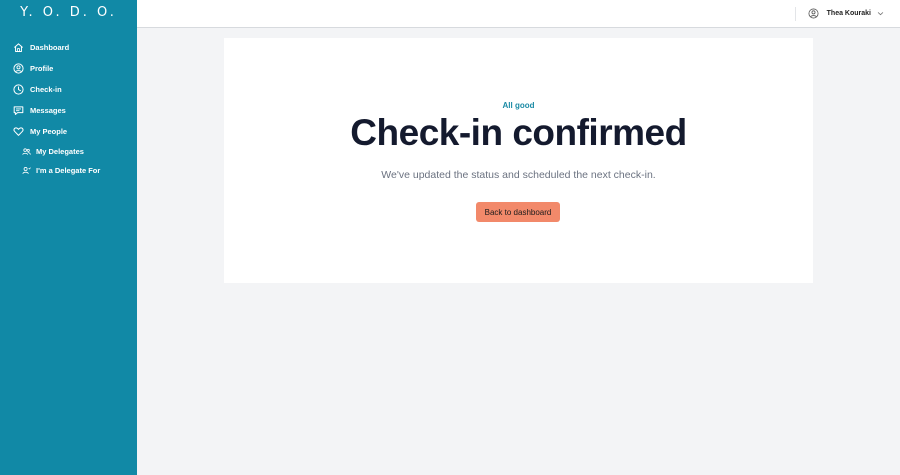 Image resolution: width=900 pixels, height=475 pixels. I want to click on top-bar: Thea Kouraki, so click(518, 14).